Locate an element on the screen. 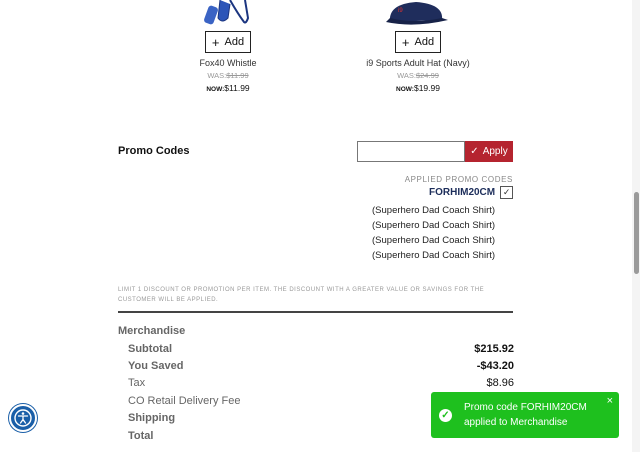  accessibility-button is located at coordinates (23, 418).